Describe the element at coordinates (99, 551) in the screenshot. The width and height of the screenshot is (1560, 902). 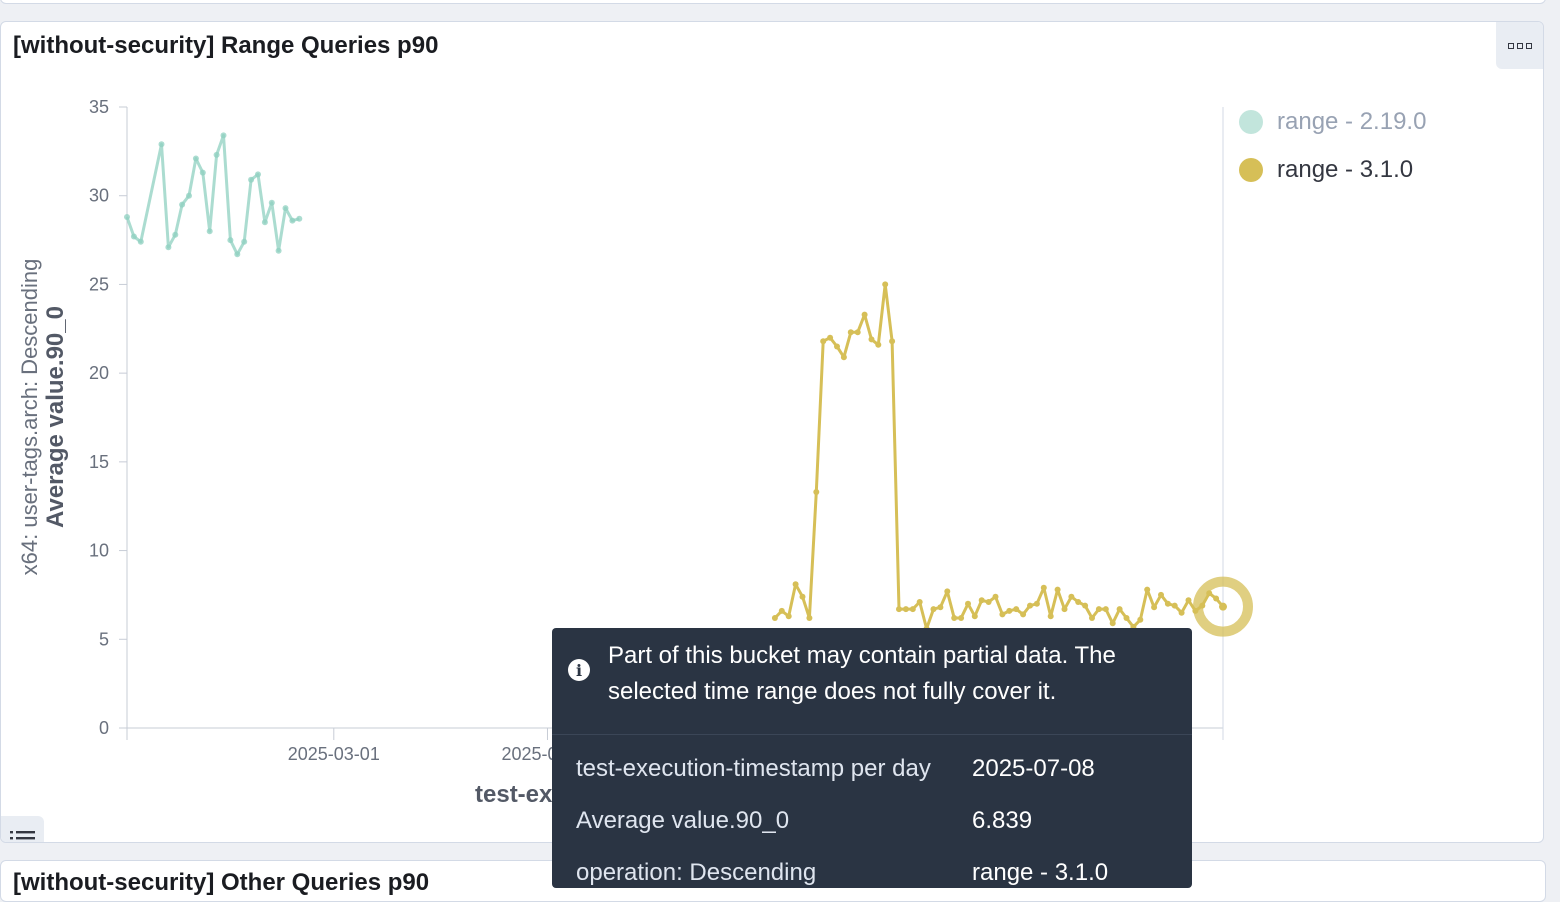
I see `y-tick-label: 10` at that location.